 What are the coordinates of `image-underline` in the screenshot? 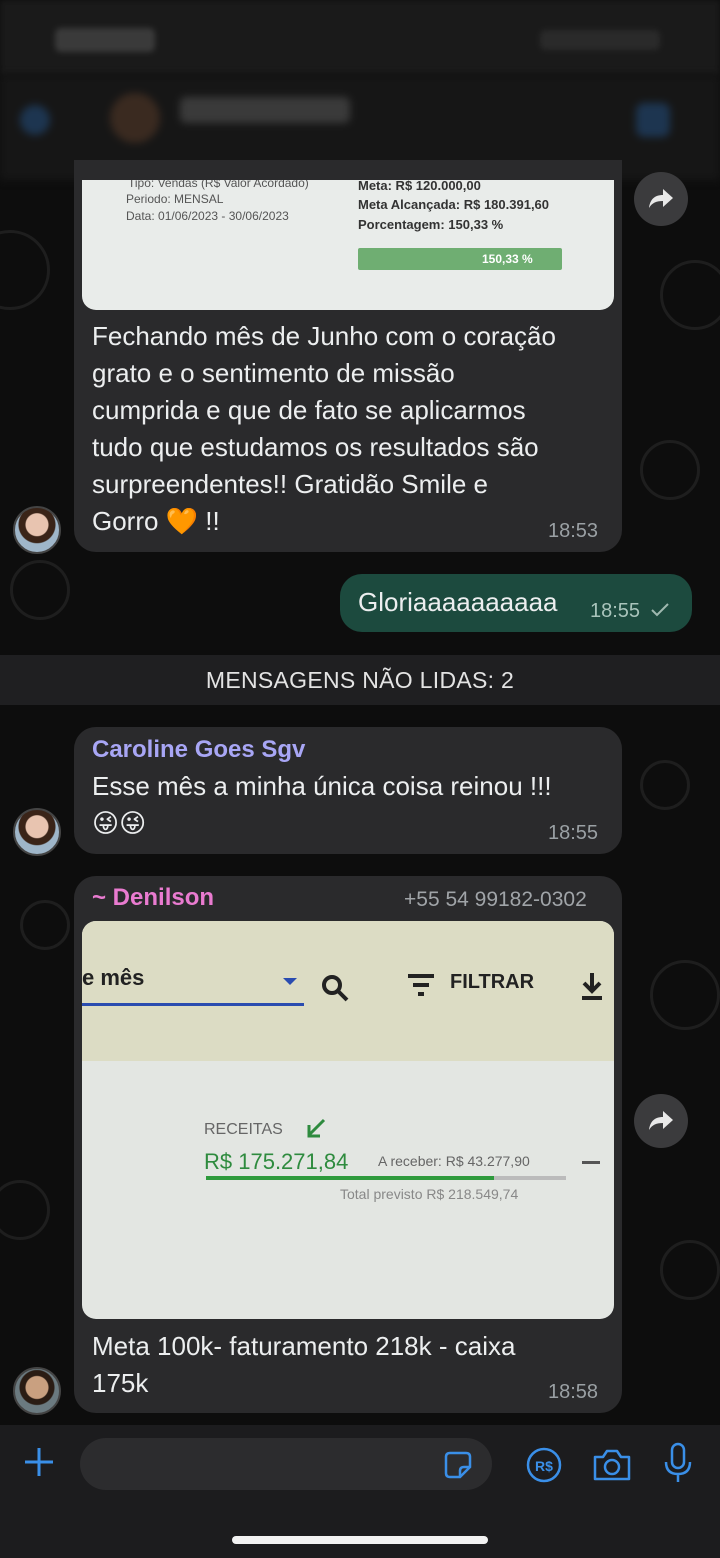 It's located at (193, 1004).